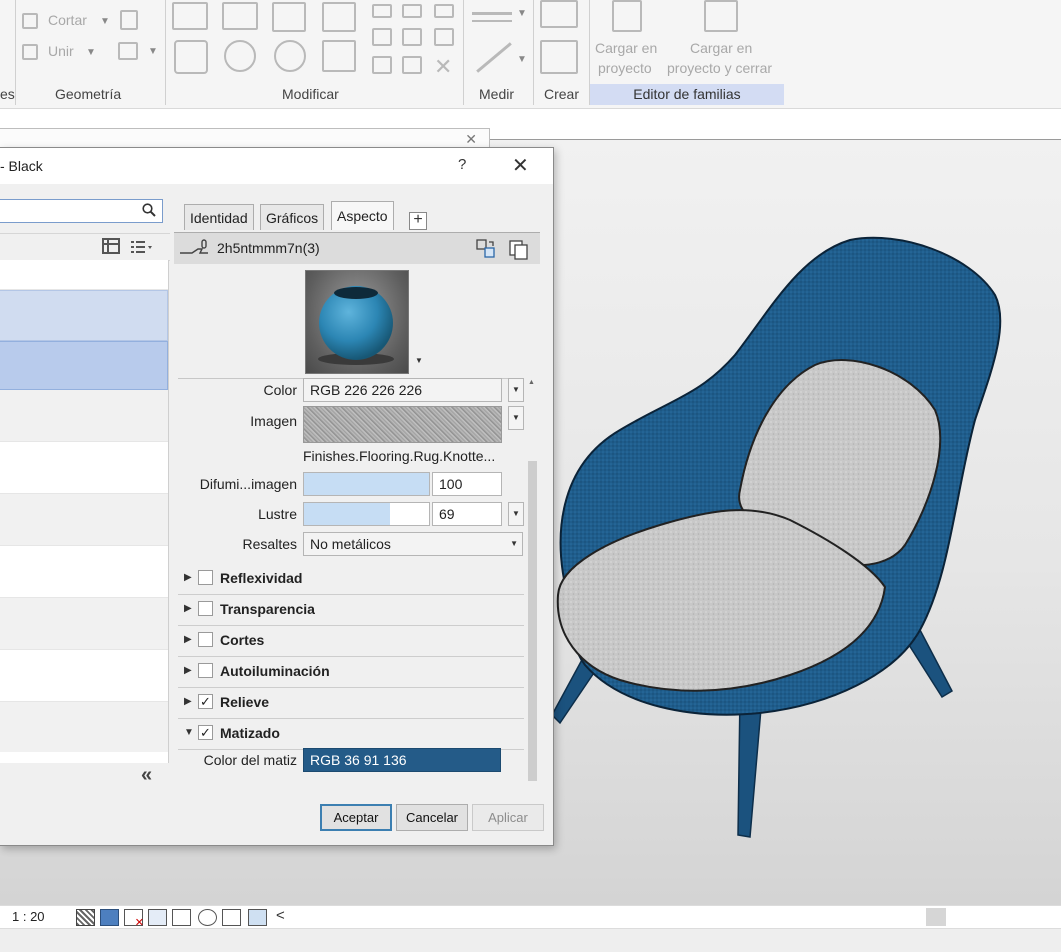  I want to click on split-gap-icon, so click(412, 11).